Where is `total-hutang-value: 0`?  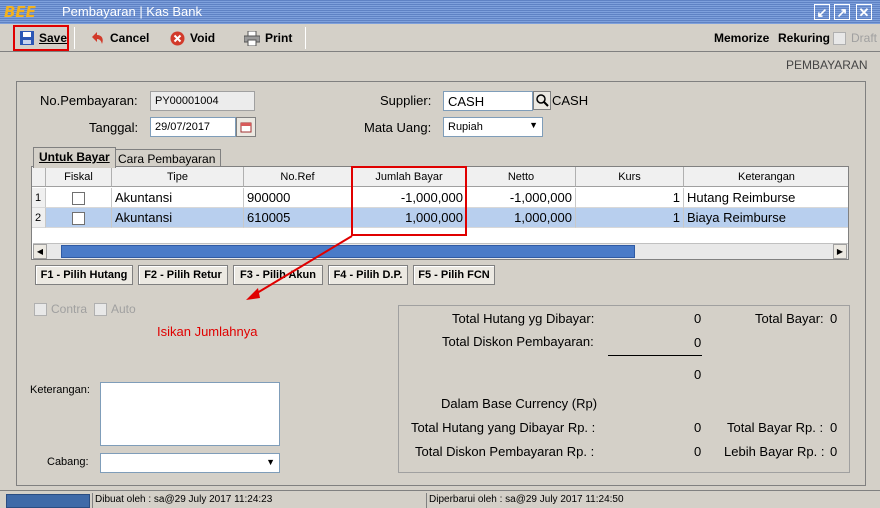 total-hutang-value: 0 is located at coordinates (698, 318).